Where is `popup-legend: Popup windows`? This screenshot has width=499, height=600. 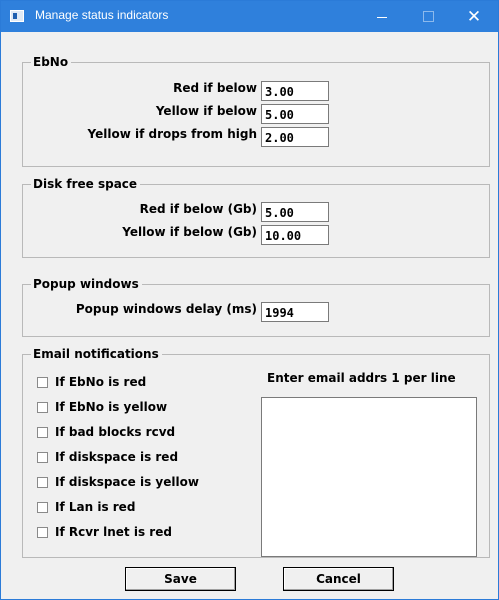
popup-legend: Popup windows is located at coordinates (86, 284).